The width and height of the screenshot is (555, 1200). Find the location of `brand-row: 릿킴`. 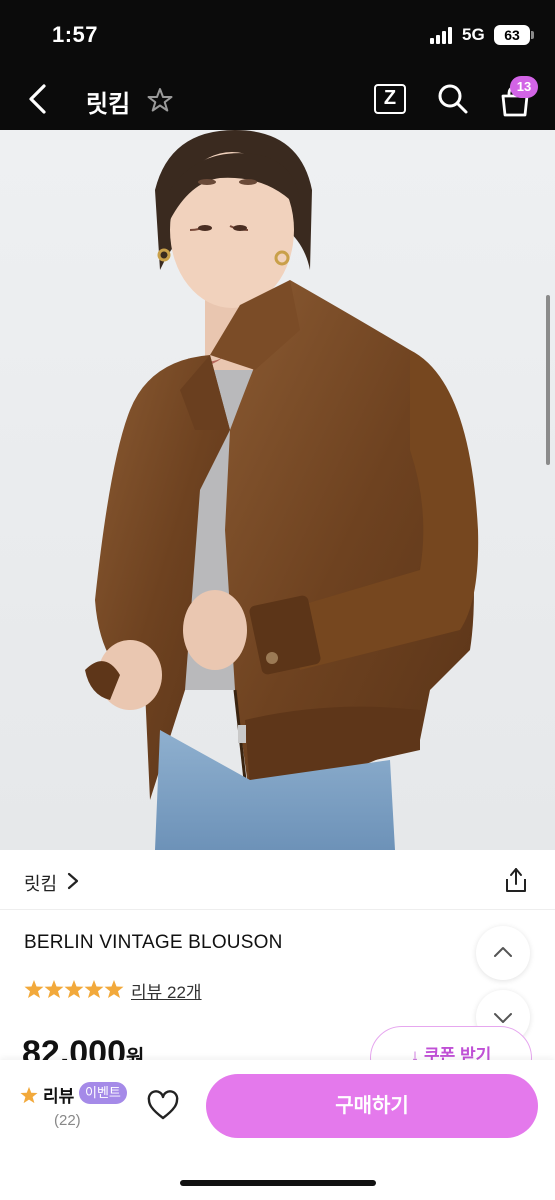

brand-row: 릿킴 is located at coordinates (277, 880).